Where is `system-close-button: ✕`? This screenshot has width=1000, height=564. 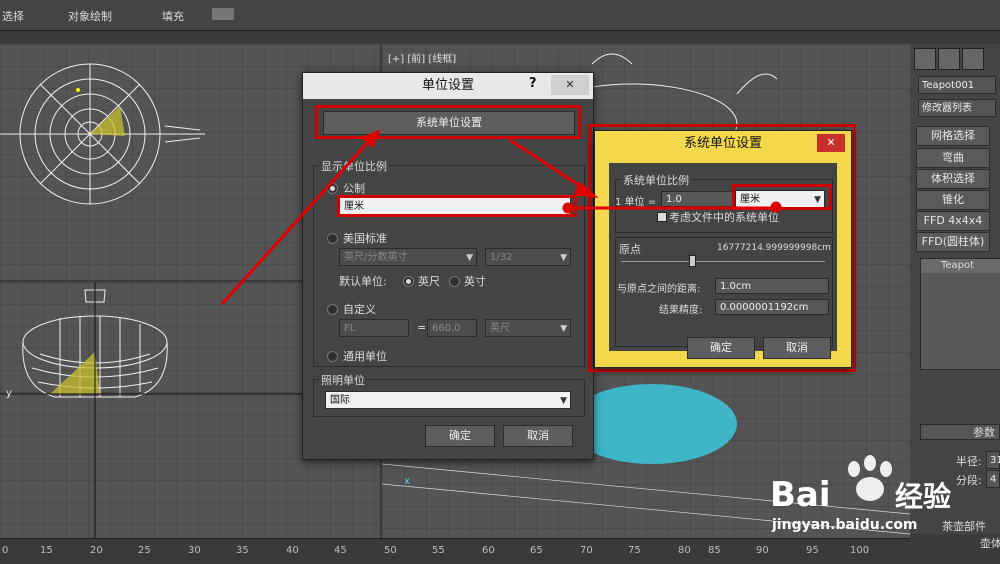 system-close-button: ✕ is located at coordinates (831, 143).